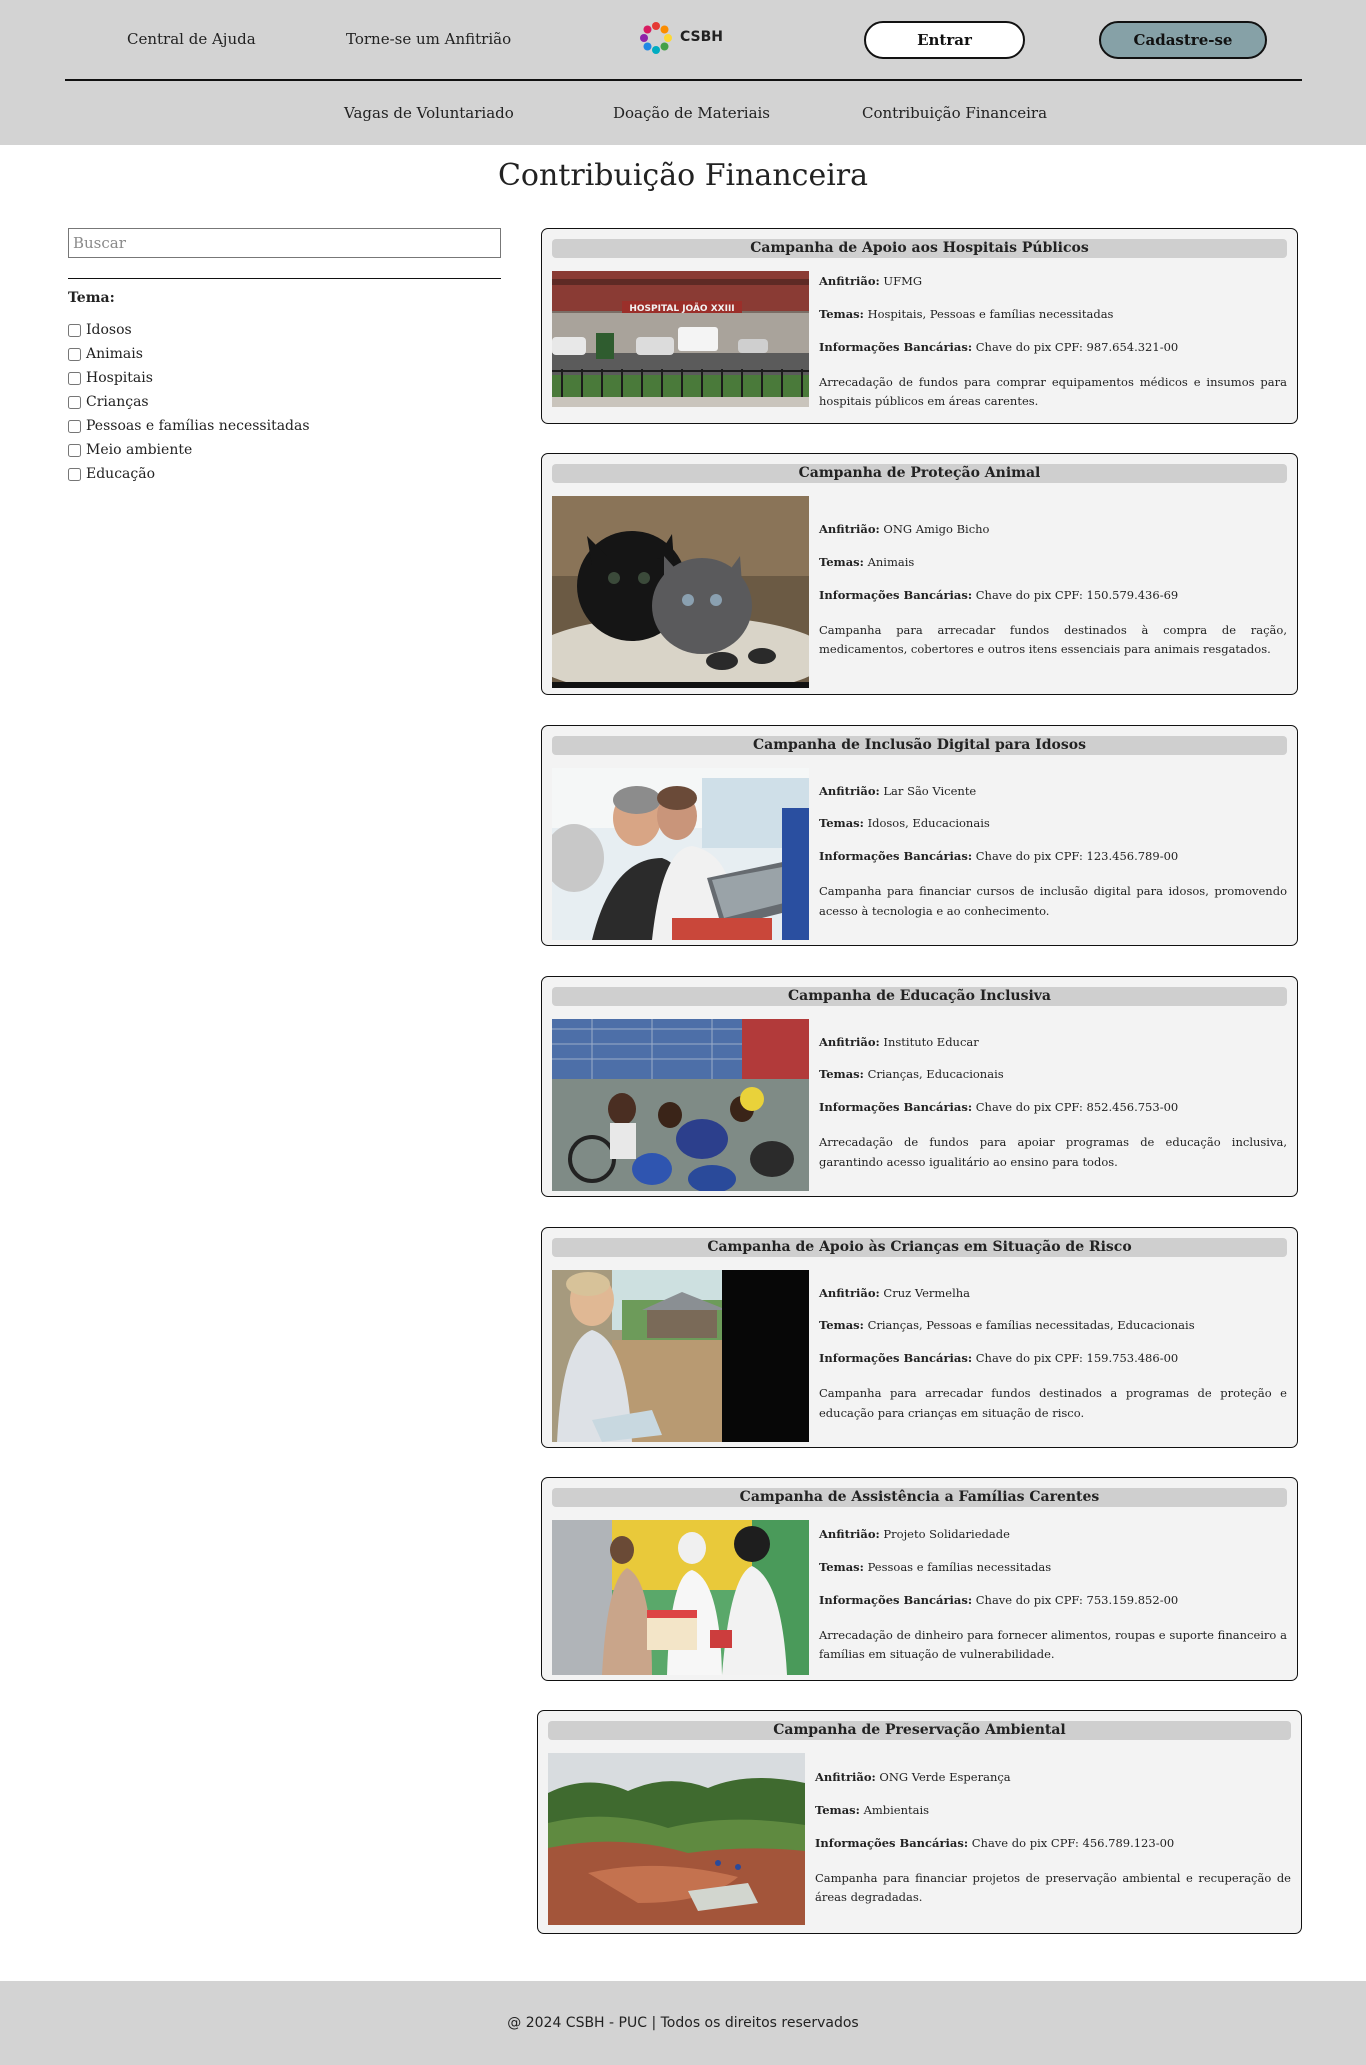 Image resolution: width=1366 pixels, height=2065 pixels. What do you see at coordinates (1077, 1107) in the screenshot?
I see `campaign-bank-info: Chave do pix CPF: 852.456.753-00` at bounding box center [1077, 1107].